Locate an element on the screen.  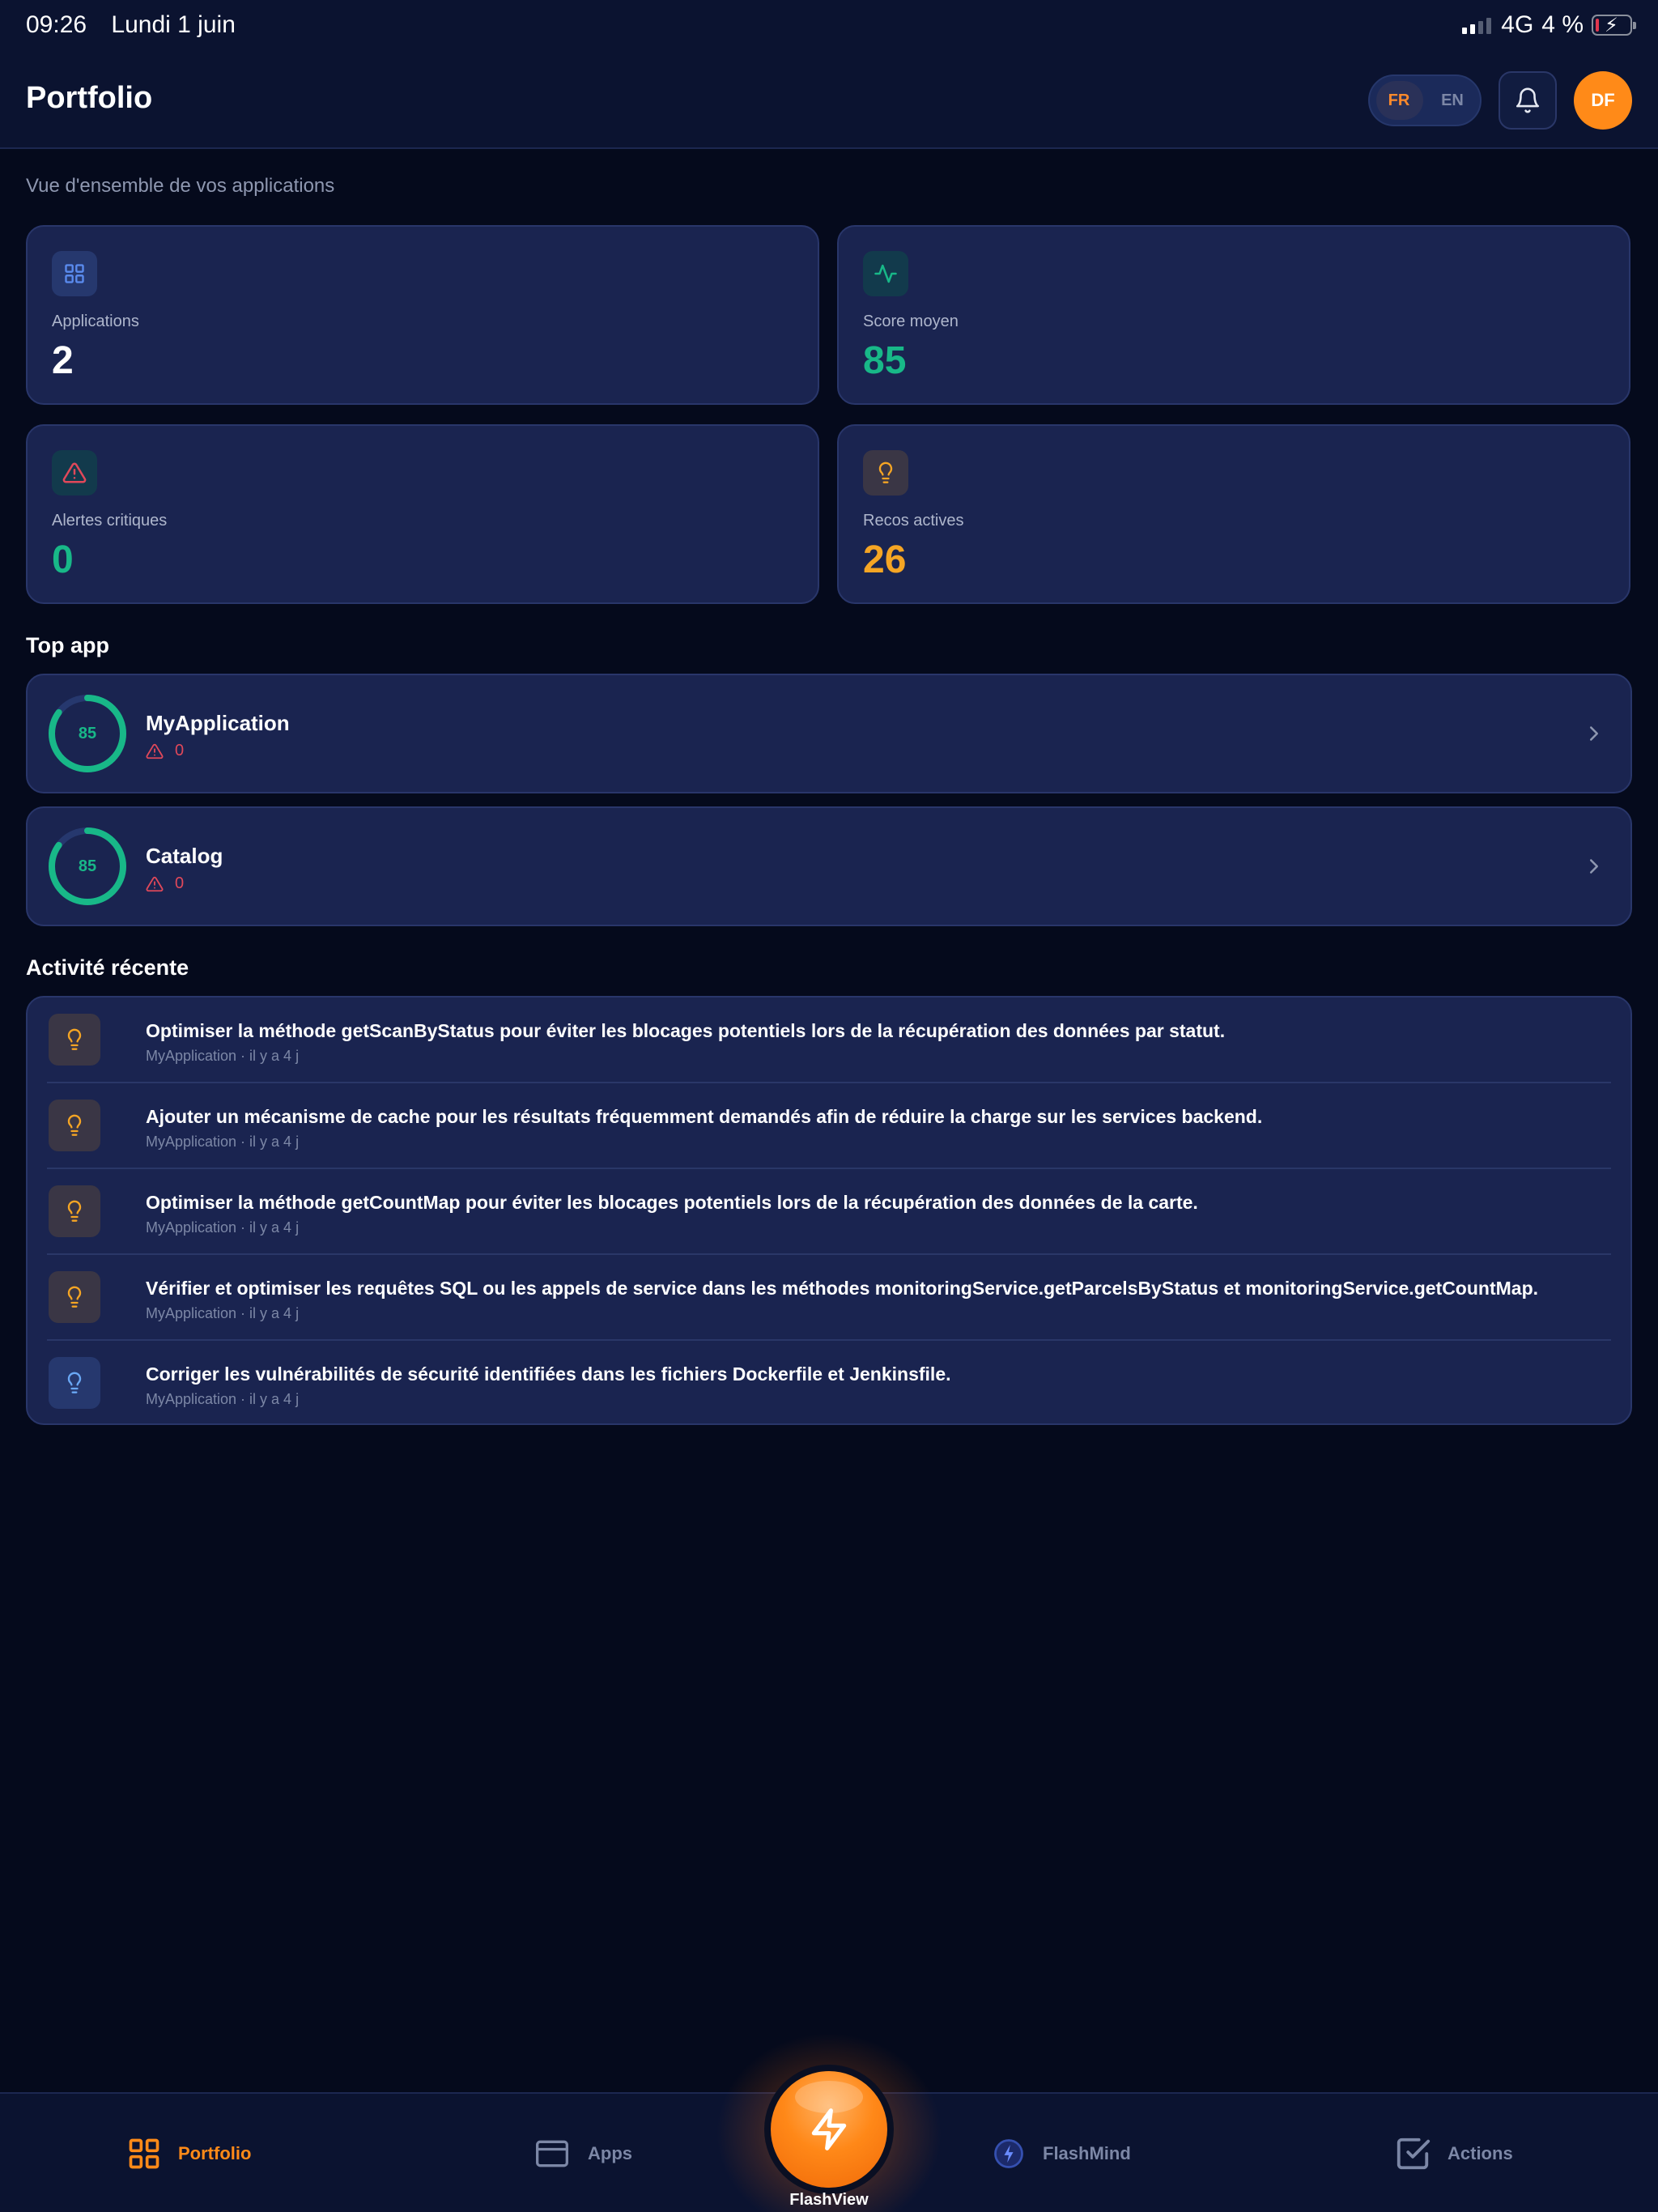
stat-label: Alertes critiques is located at coordinates (110, 521).